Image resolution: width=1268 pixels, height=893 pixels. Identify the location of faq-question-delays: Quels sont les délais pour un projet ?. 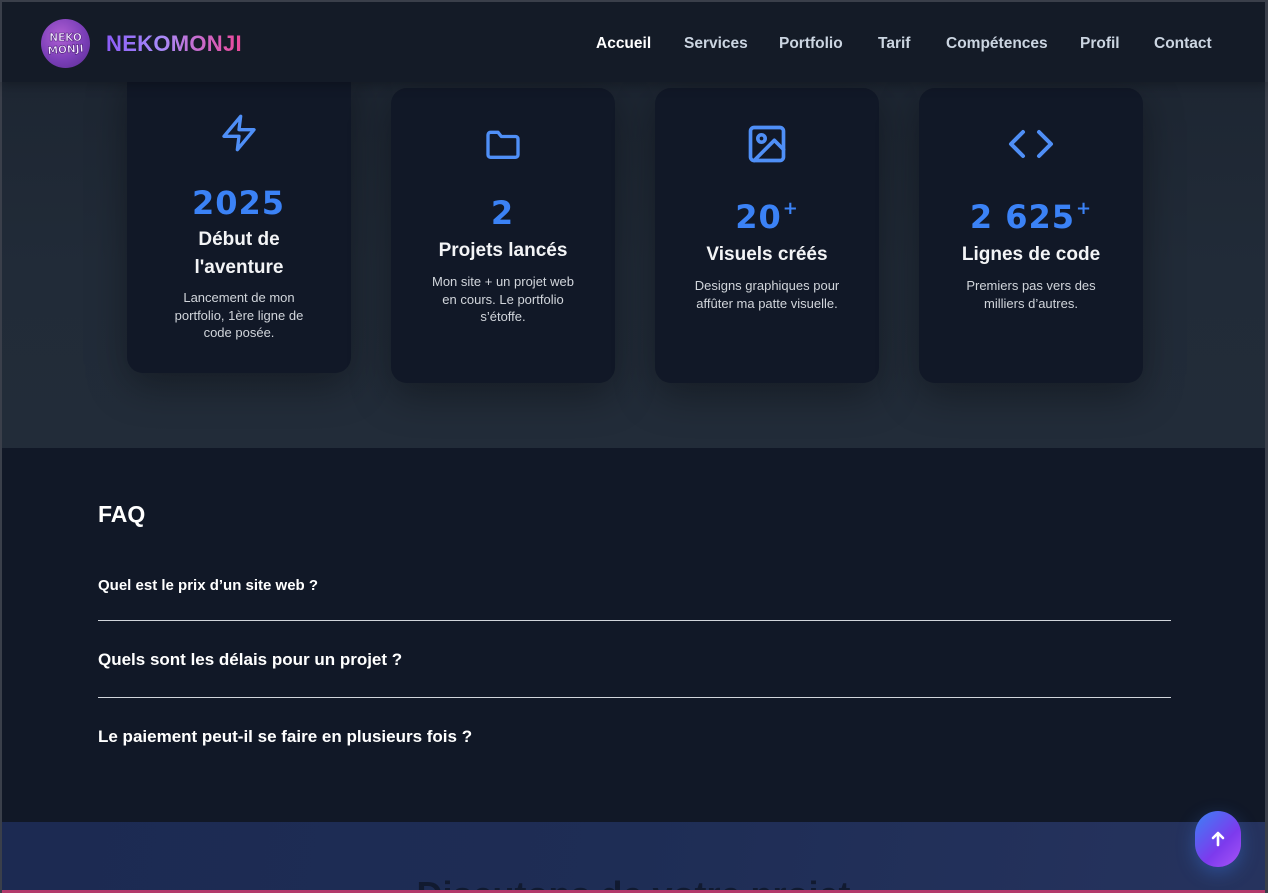
(250, 660).